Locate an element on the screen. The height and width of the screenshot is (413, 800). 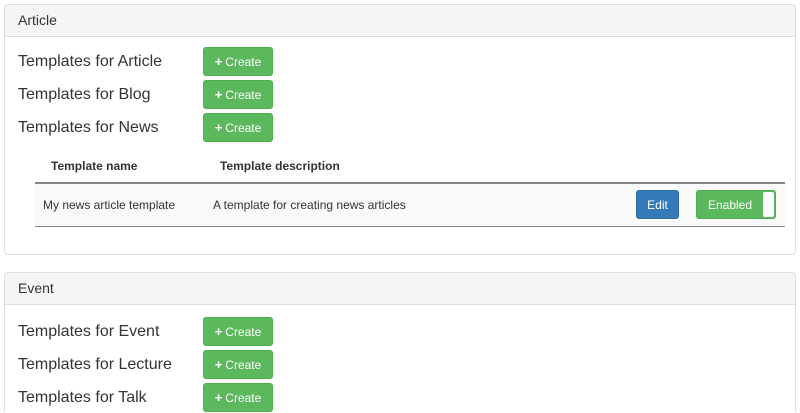
create-news-template-button: + Create is located at coordinates (238, 127).